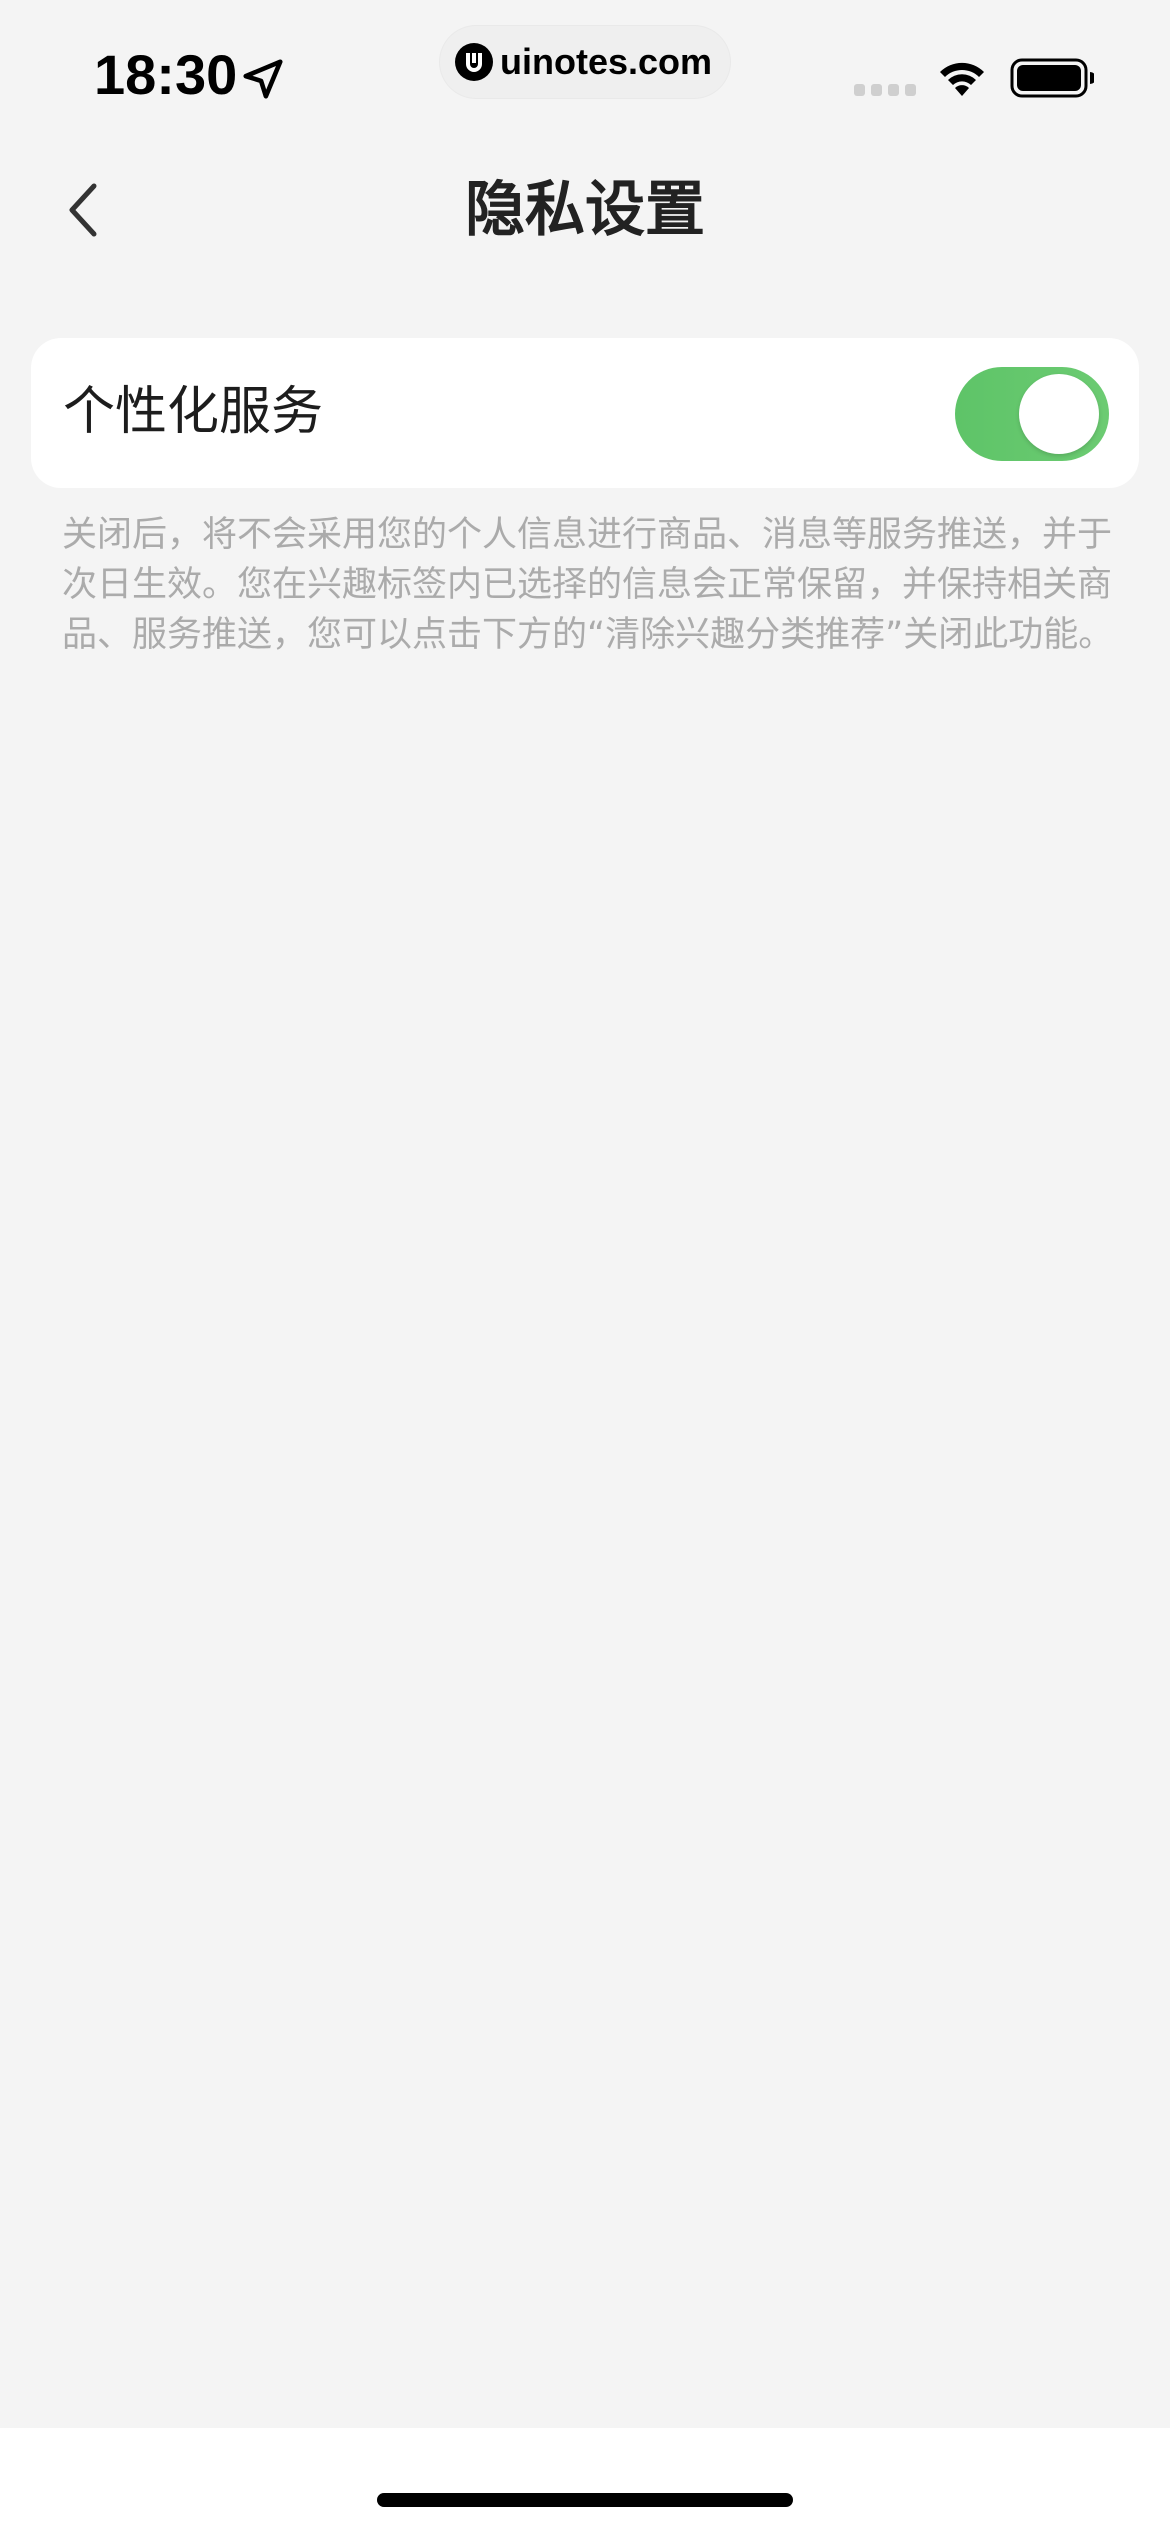 The image size is (1170, 2532). I want to click on personalized-service-label: 个性化服务, so click(193, 412).